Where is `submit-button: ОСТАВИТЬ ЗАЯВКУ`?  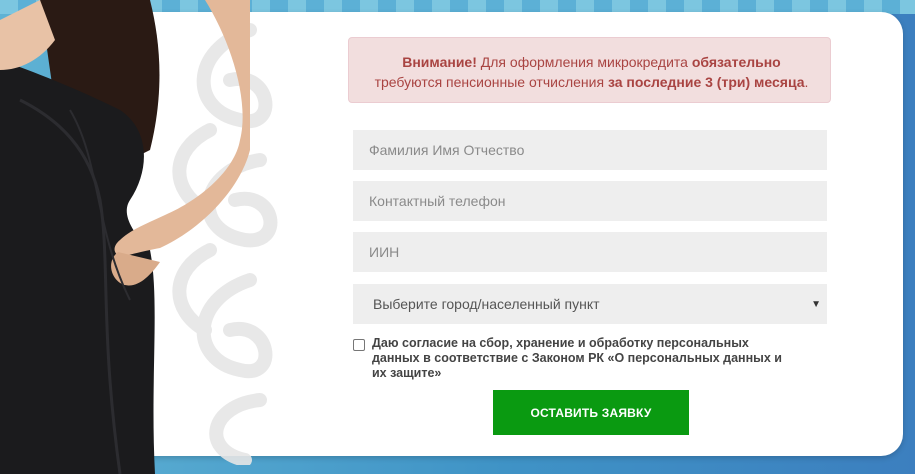 submit-button: ОСТАВИТЬ ЗАЯВКУ is located at coordinates (591, 412).